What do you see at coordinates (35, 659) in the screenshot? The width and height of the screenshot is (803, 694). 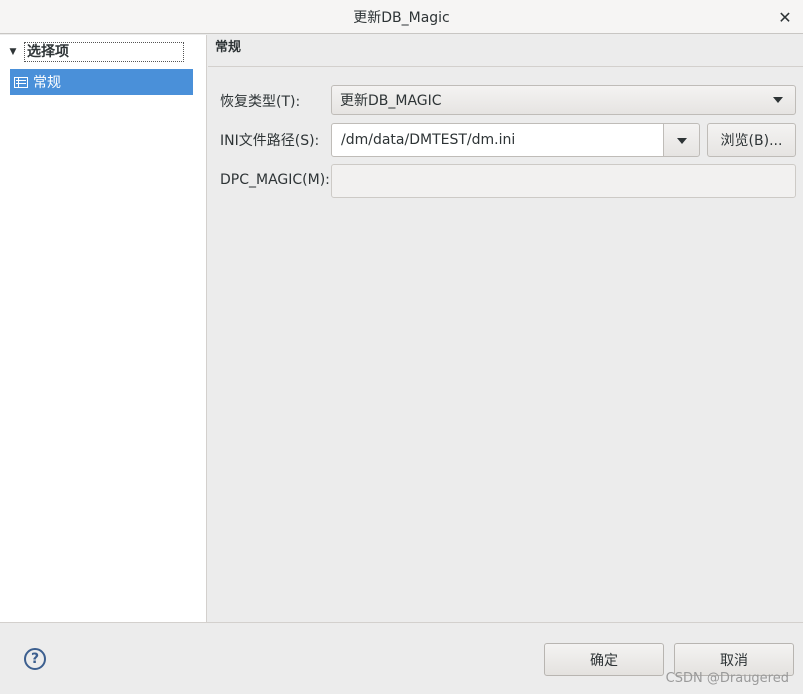 I see `help-icon: ?` at bounding box center [35, 659].